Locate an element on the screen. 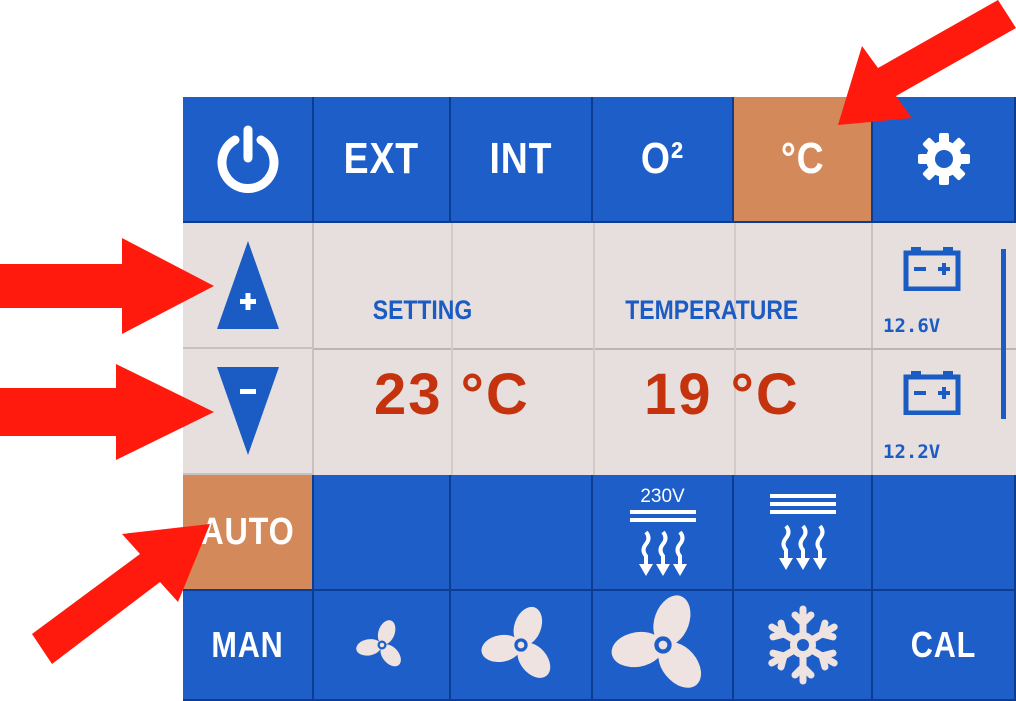  o2-button: O² is located at coordinates (663, 160).